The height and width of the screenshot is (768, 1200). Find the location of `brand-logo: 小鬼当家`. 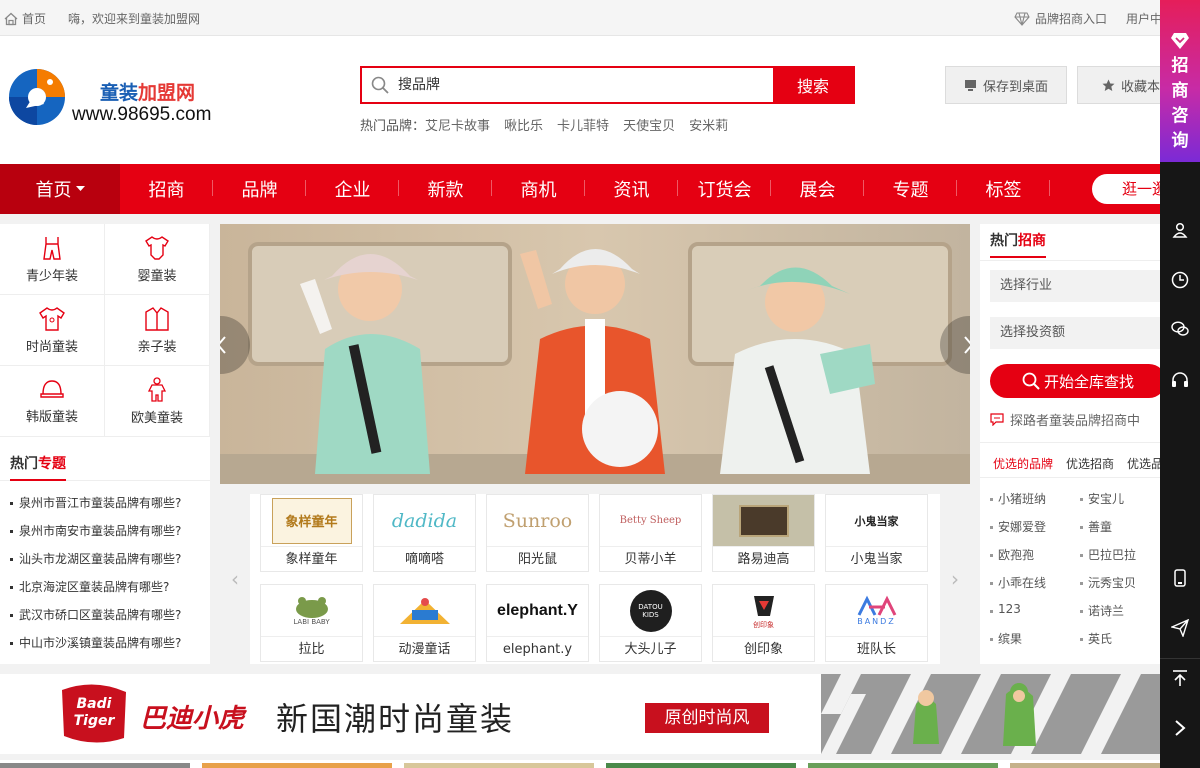

brand-logo: 小鬼当家 is located at coordinates (876, 521).